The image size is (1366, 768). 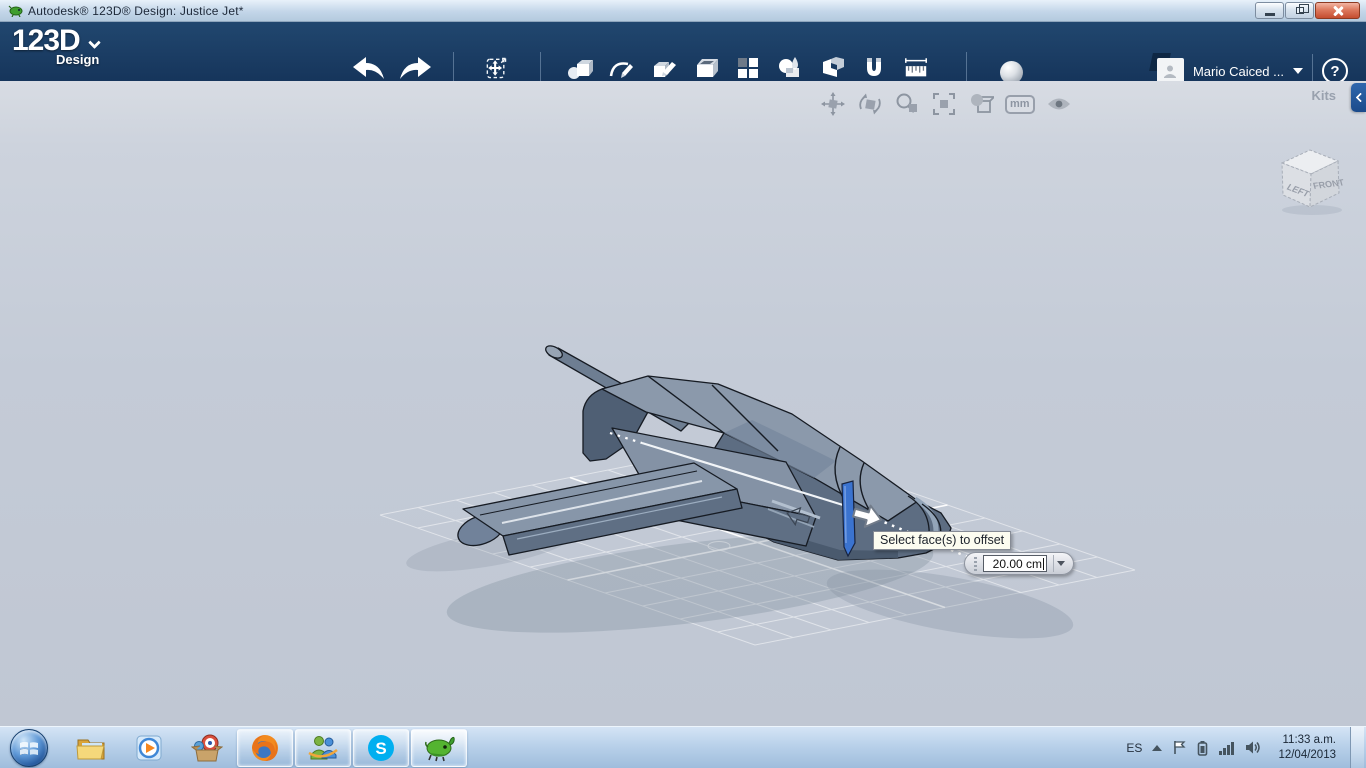 What do you see at coordinates (1157, 747) in the screenshot?
I see `show-hidden-icons-button` at bounding box center [1157, 747].